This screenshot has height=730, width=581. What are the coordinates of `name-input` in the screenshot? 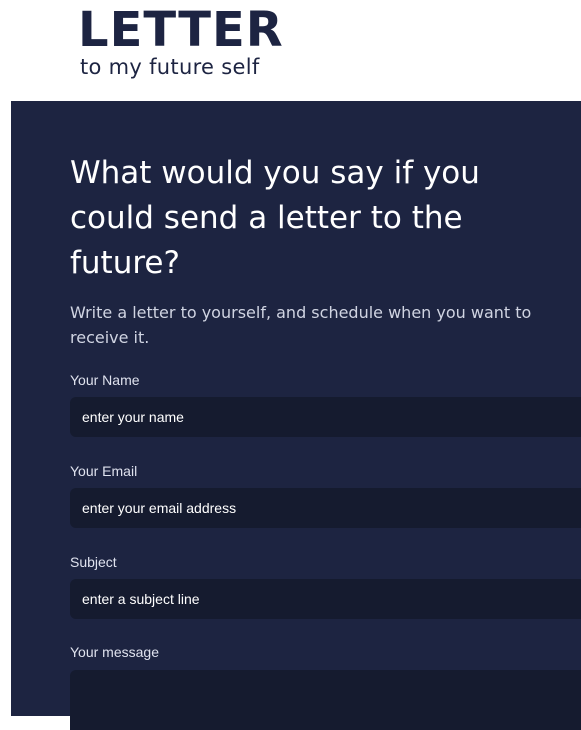 It's located at (325, 417).